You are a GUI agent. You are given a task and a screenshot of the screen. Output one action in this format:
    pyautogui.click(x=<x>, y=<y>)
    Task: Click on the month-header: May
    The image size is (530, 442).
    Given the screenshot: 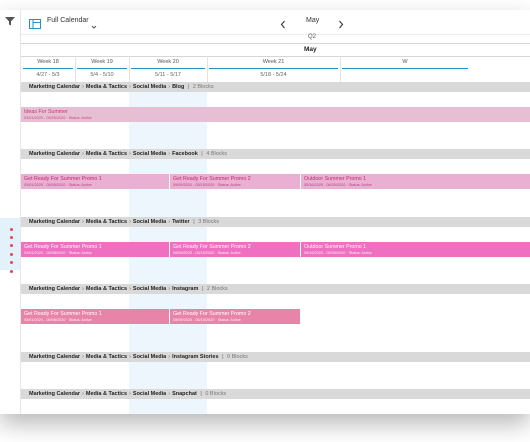 What is the action you would take?
    pyautogui.click(x=275, y=50)
    